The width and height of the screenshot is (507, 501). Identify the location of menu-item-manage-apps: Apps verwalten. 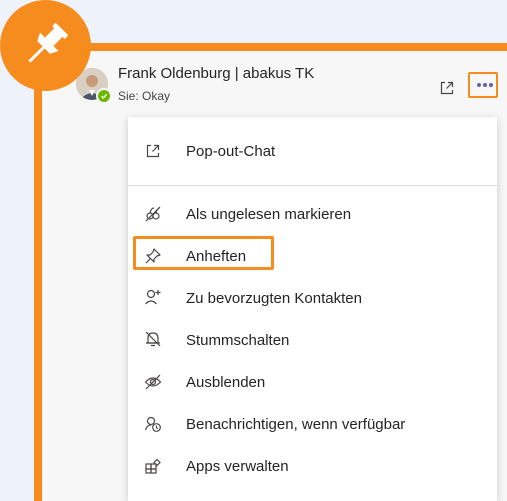
(312, 466).